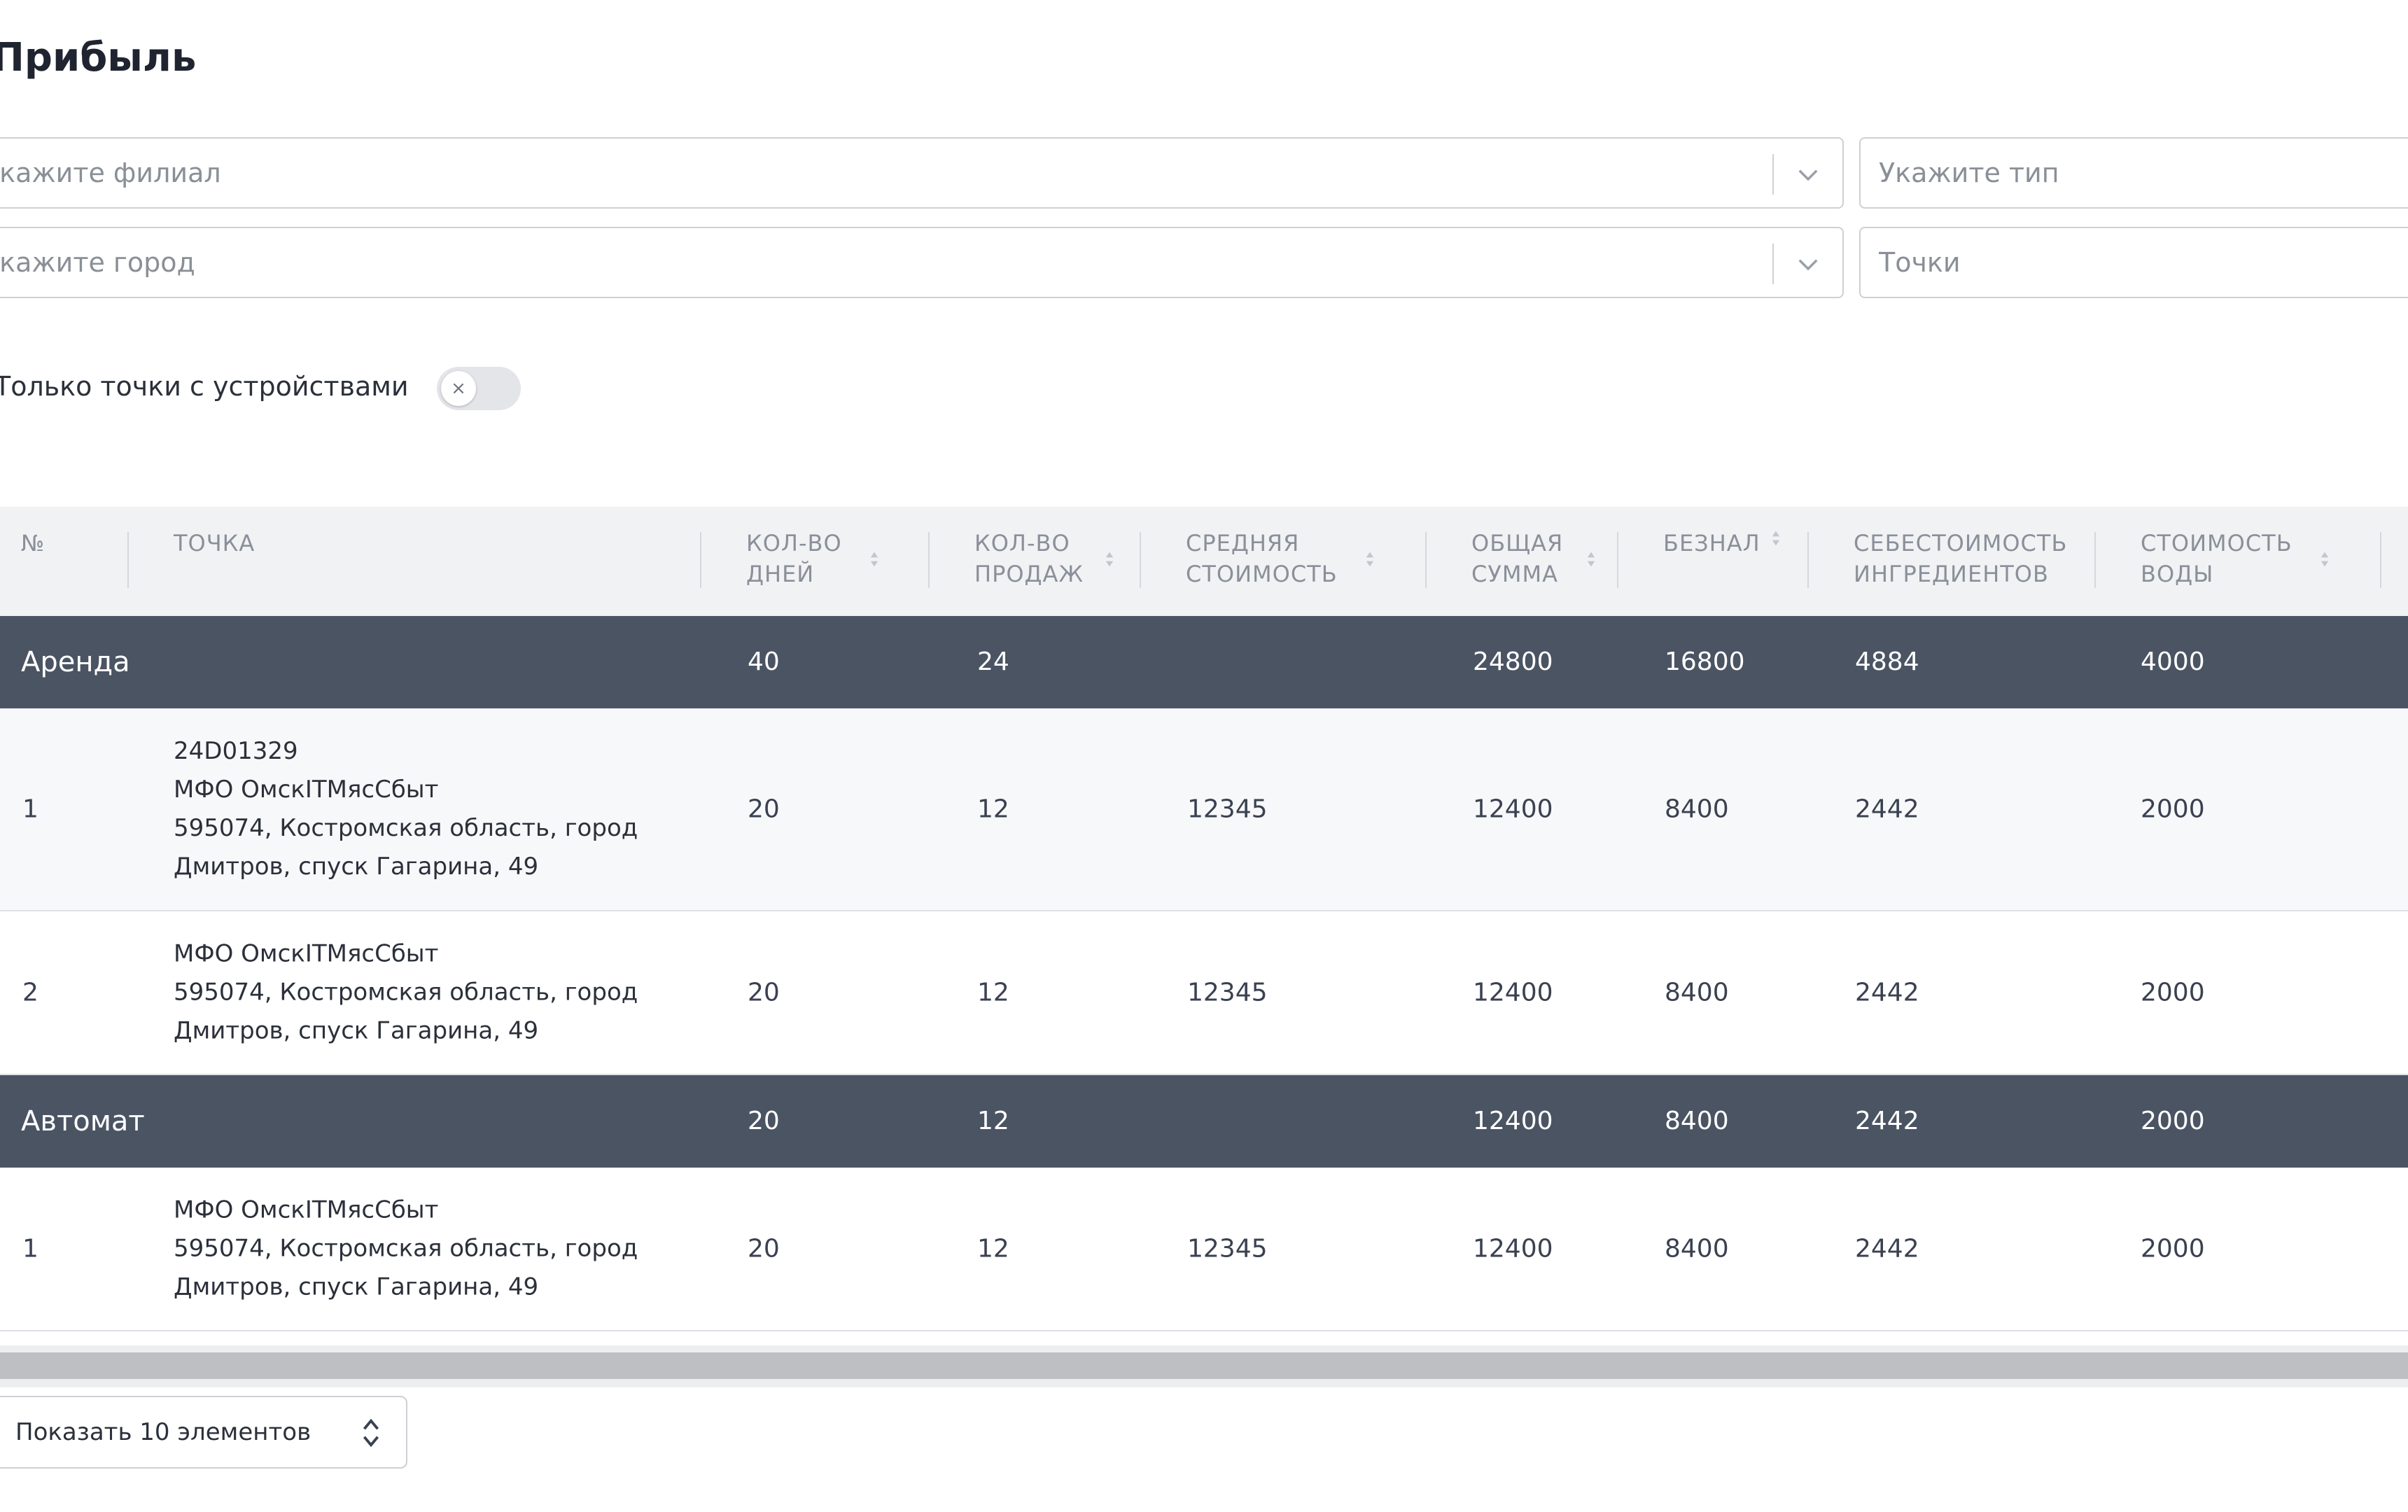  I want to click on group-total-sum: 12400, so click(1513, 1121).